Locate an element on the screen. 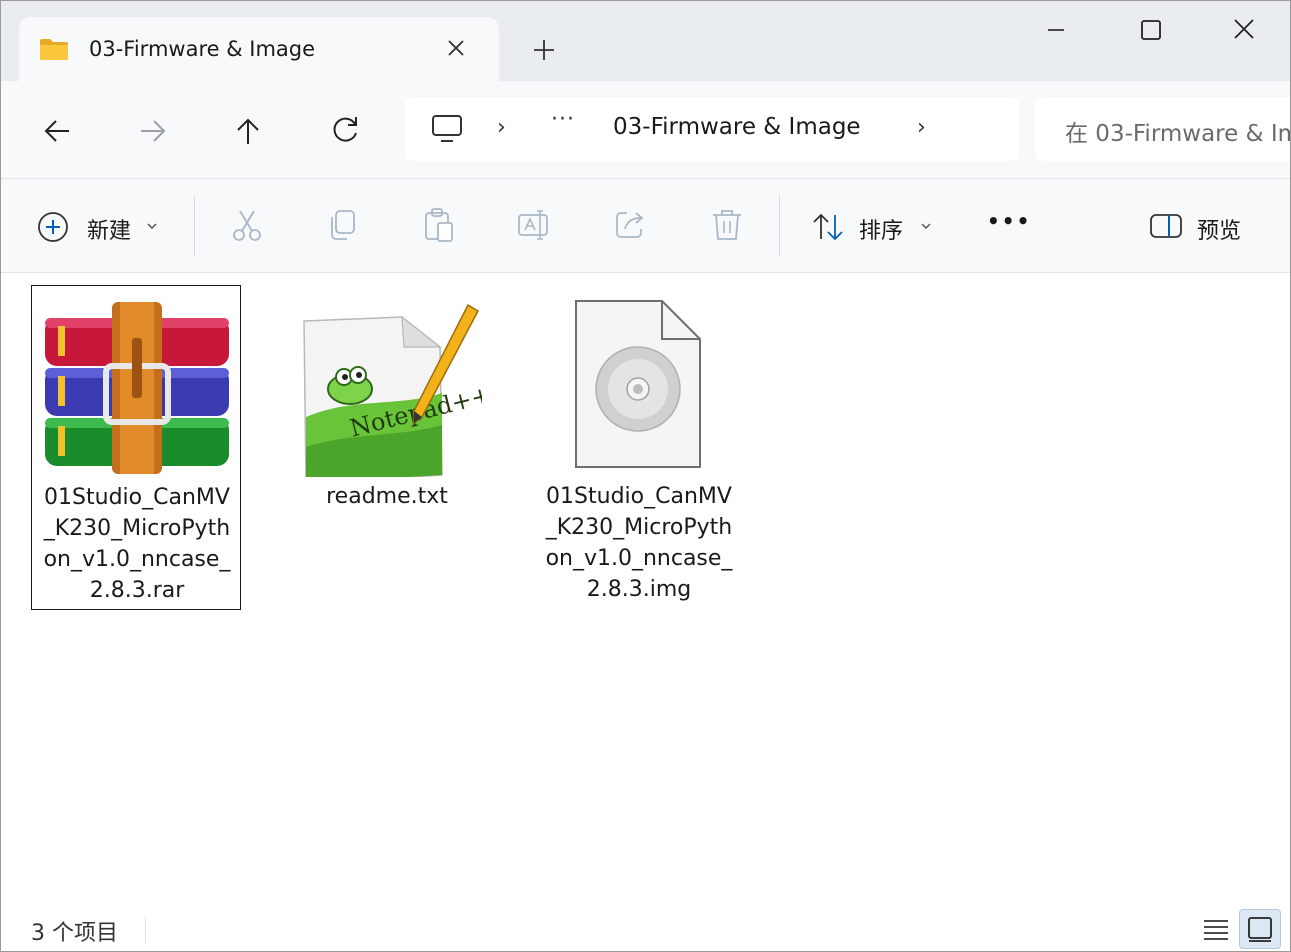 This screenshot has height=952, width=1291. maximize-icon is located at coordinates (1151, 30).